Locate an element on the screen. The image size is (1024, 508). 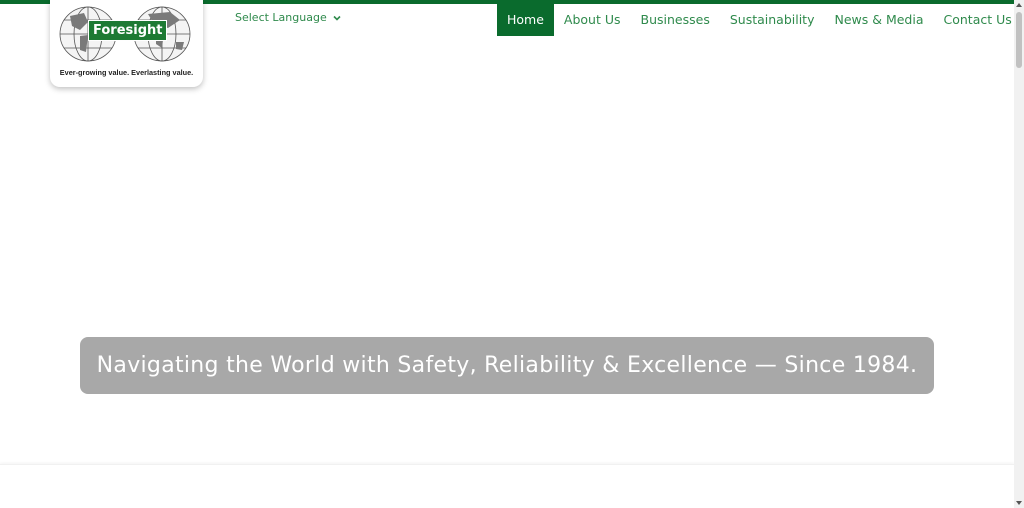
nav-item-businesses: Businesses is located at coordinates (675, 20).